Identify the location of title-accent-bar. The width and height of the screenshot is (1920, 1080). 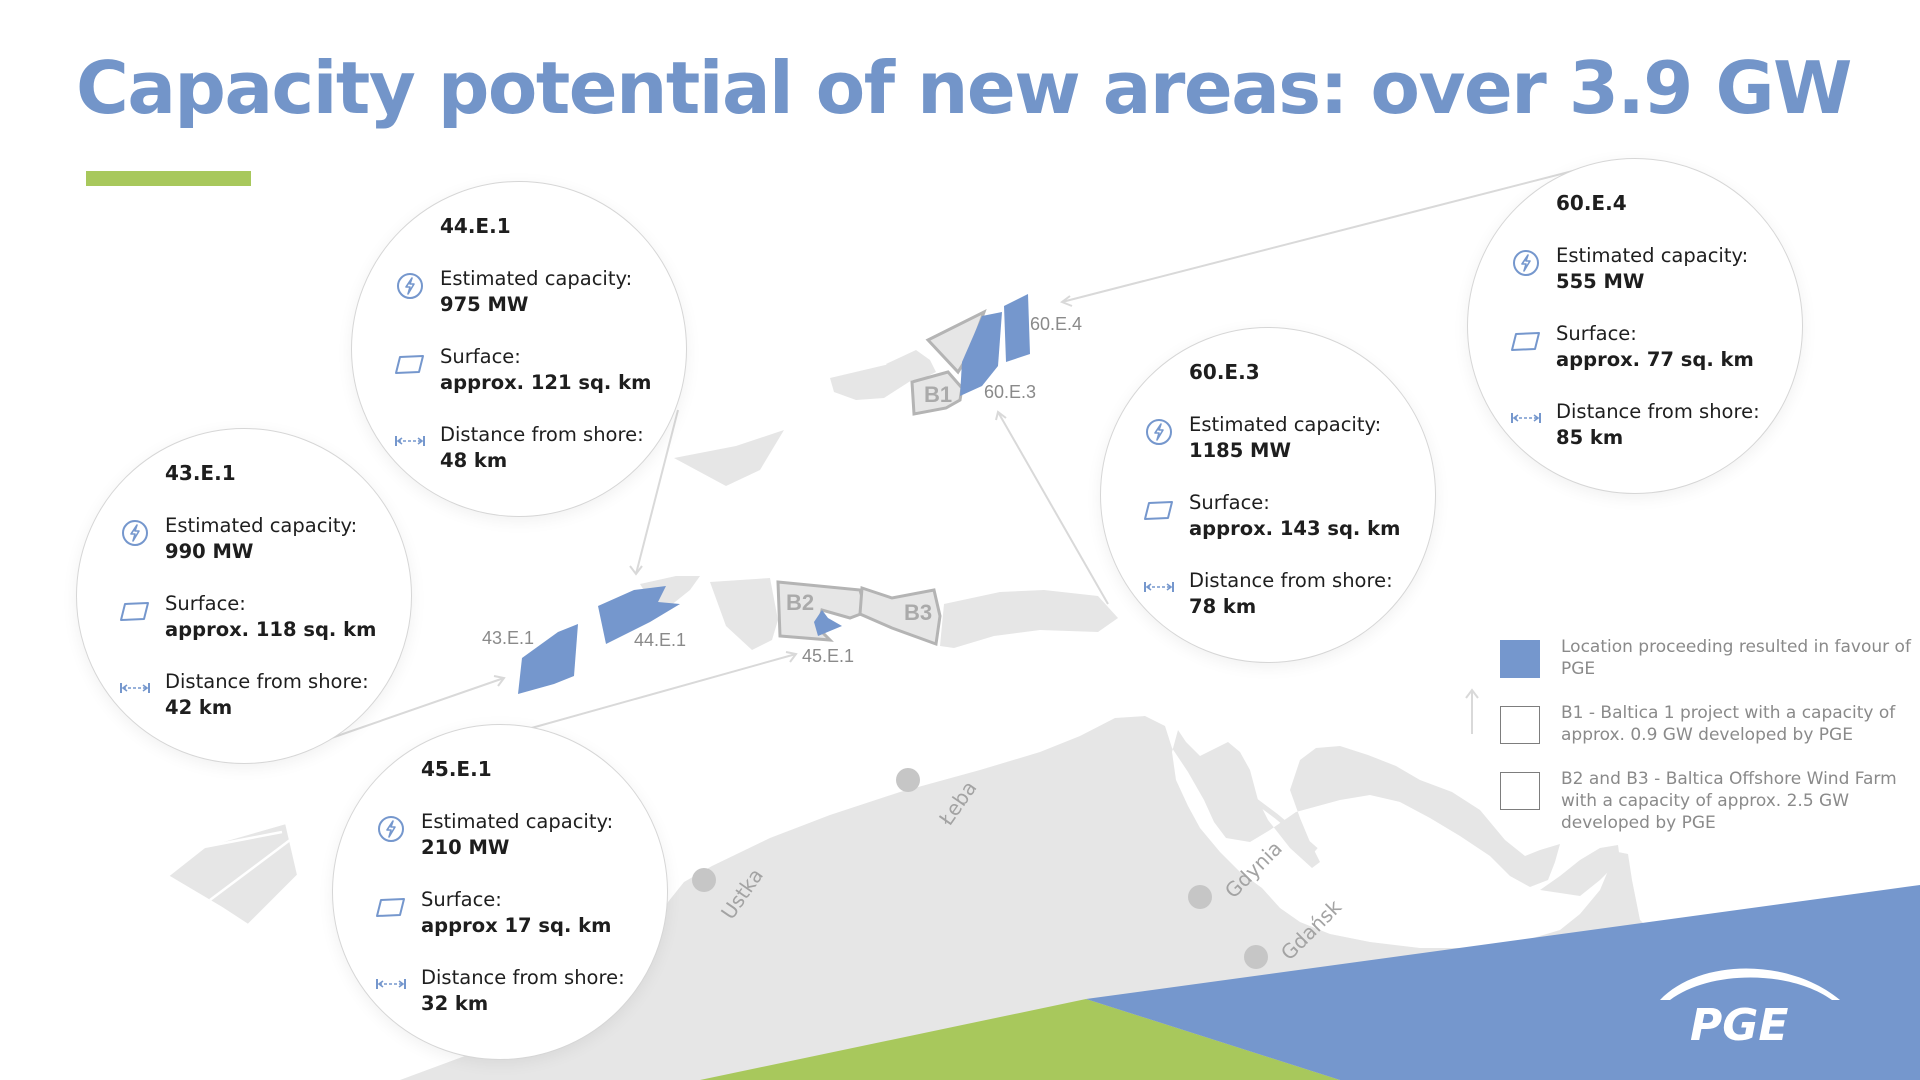
(168, 178).